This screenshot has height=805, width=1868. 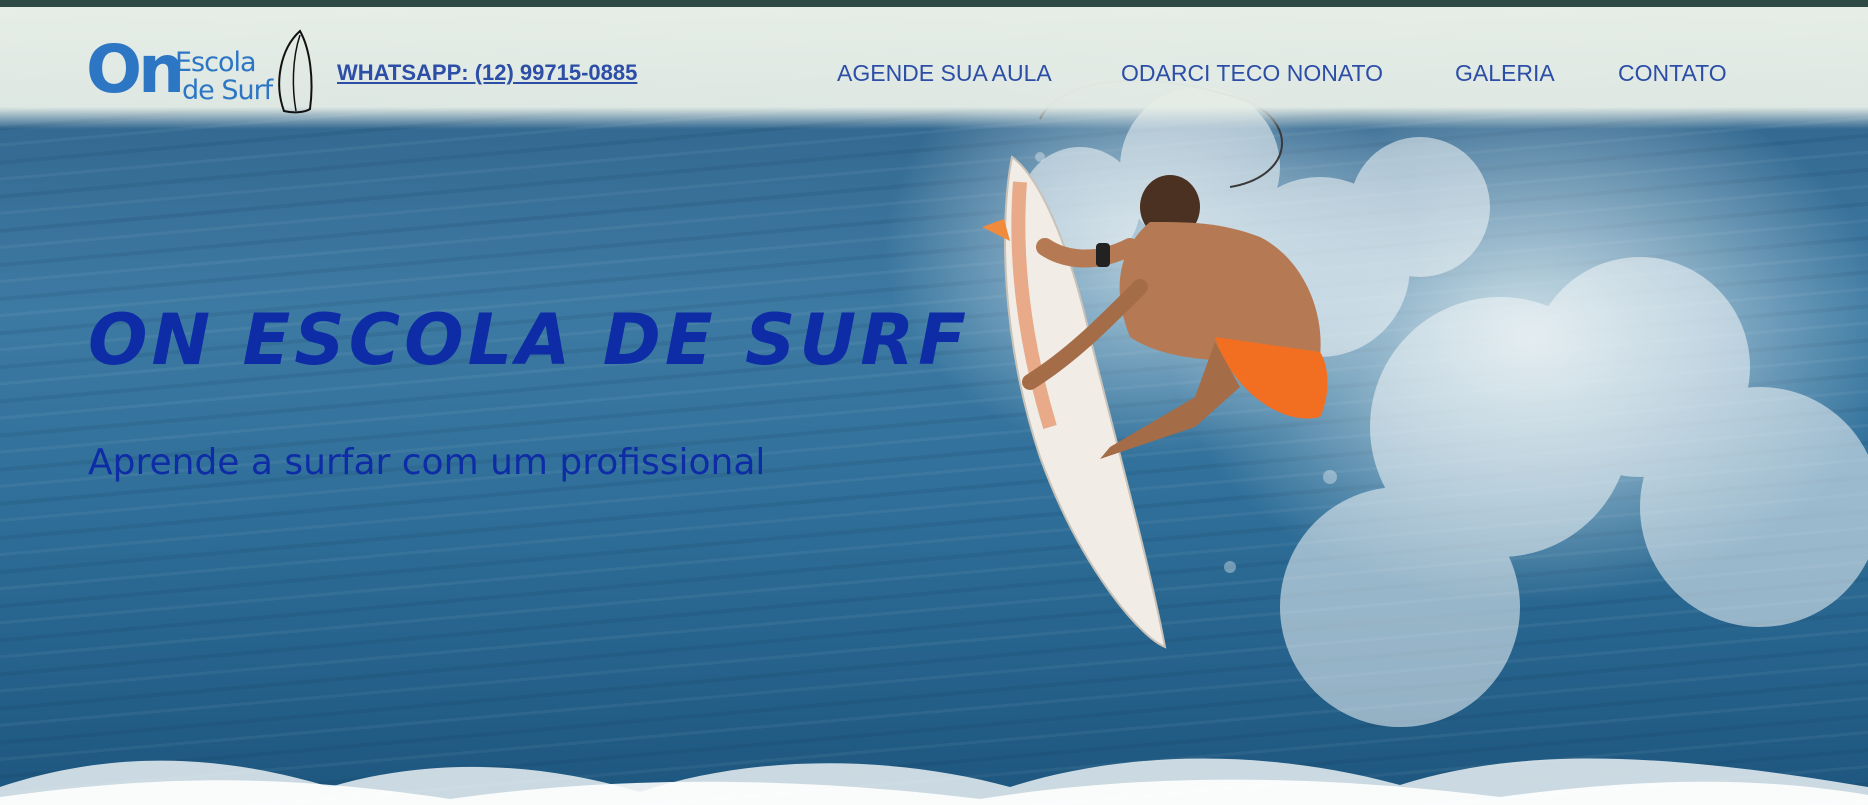 What do you see at coordinates (487, 73) in the screenshot?
I see `whatsapp-link: WHATSAPP: (12) 99715-0885` at bounding box center [487, 73].